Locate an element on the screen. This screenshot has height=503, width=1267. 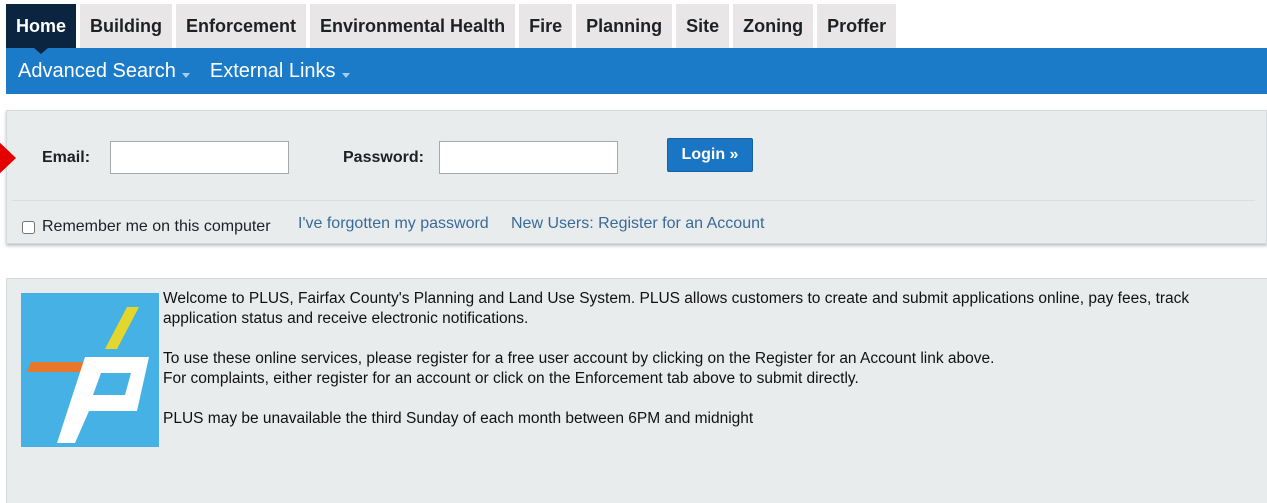
tab-zoning: Zoning is located at coordinates (773, 26).